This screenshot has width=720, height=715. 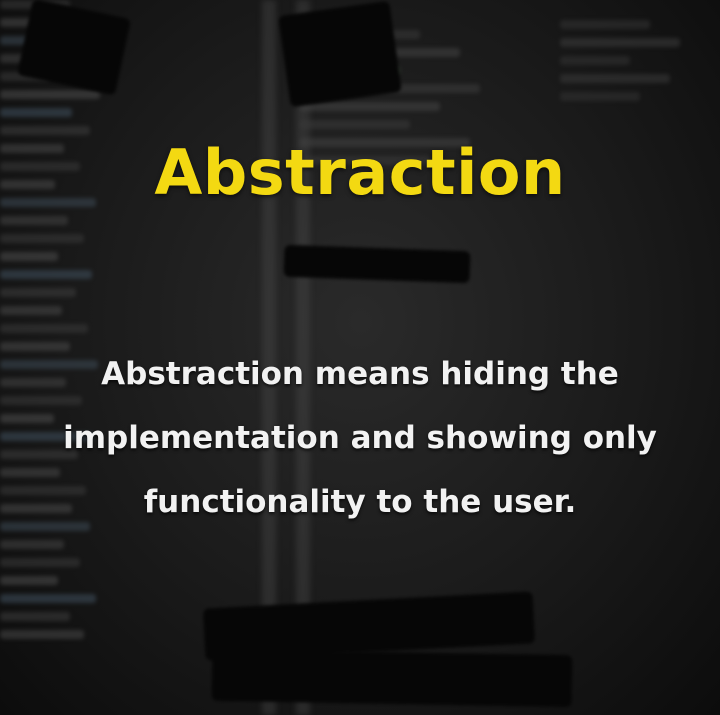 What do you see at coordinates (640, 65) in the screenshot?
I see `blurred-code-right` at bounding box center [640, 65].